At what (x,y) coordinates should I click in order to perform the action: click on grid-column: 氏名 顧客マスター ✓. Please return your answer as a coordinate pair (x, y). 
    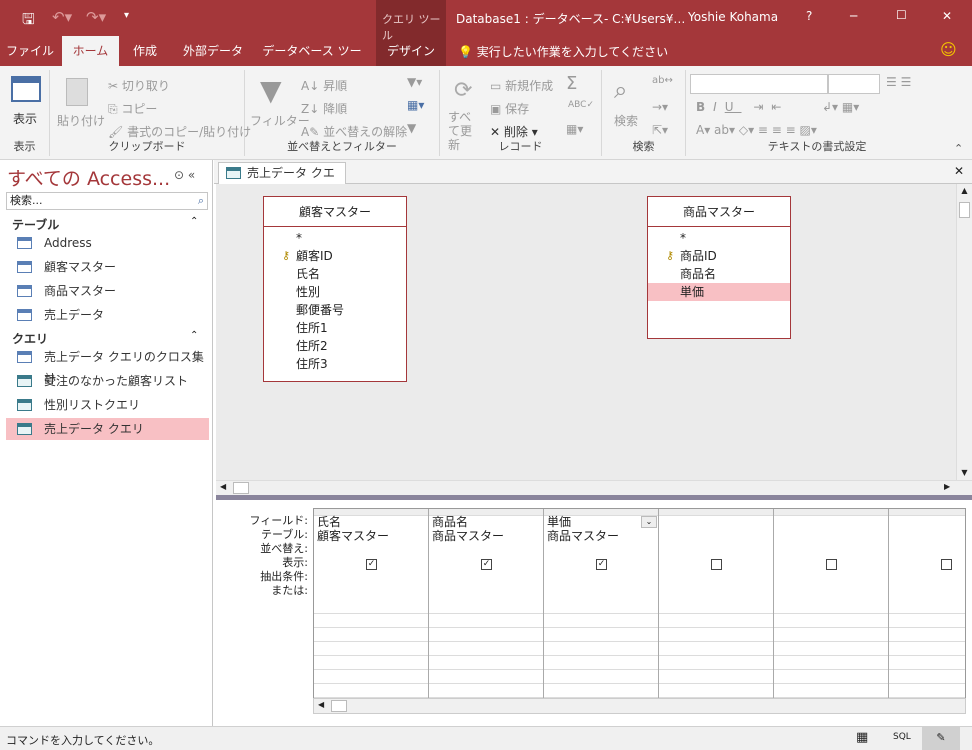
    Looking at the image, I should click on (371, 611).